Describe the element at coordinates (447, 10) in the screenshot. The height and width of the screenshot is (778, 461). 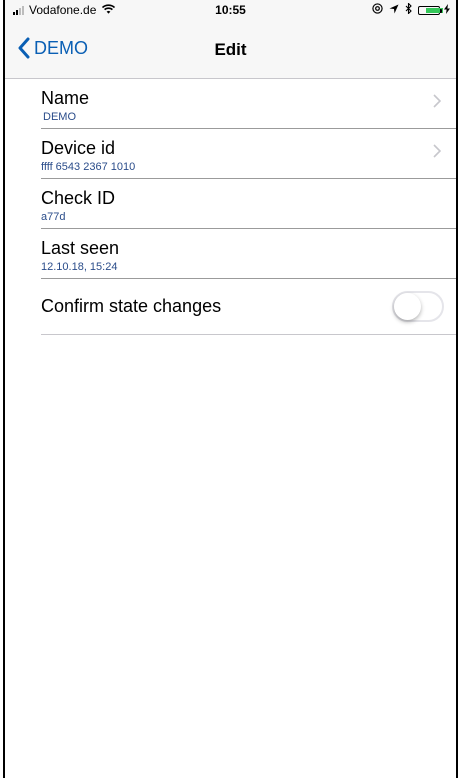
I see `charging-icon` at that location.